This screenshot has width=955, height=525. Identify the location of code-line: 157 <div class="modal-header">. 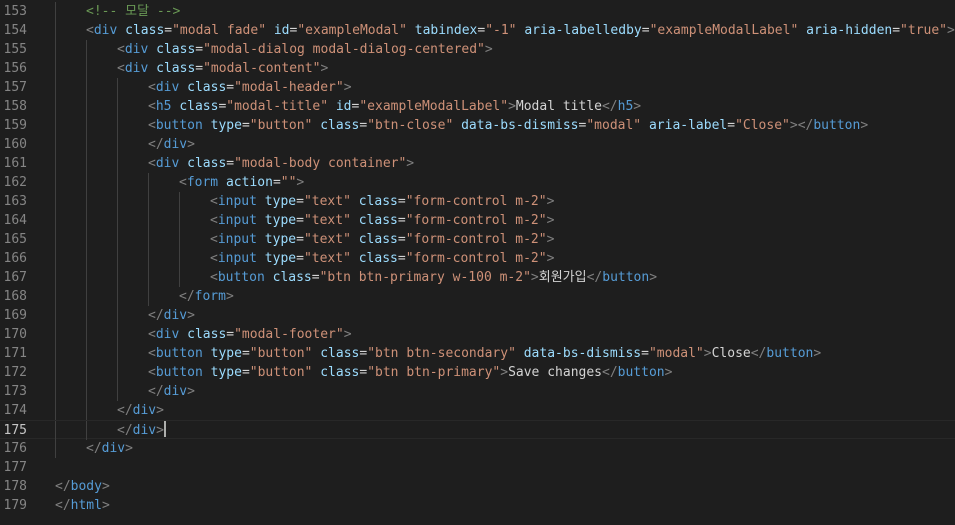
(477, 87).